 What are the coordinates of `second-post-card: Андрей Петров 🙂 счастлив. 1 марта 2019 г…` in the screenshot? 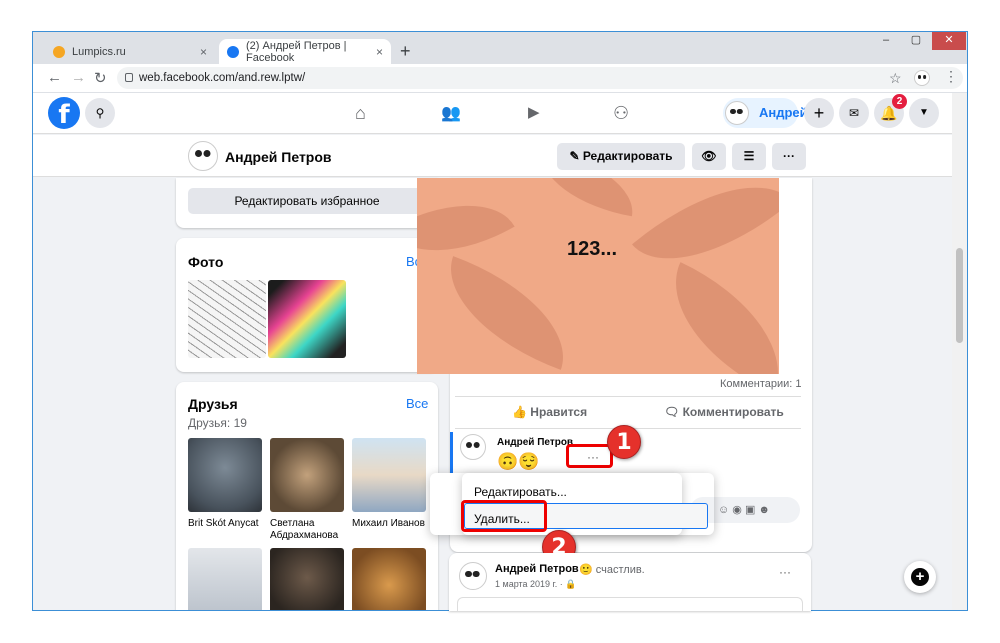 It's located at (630, 582).